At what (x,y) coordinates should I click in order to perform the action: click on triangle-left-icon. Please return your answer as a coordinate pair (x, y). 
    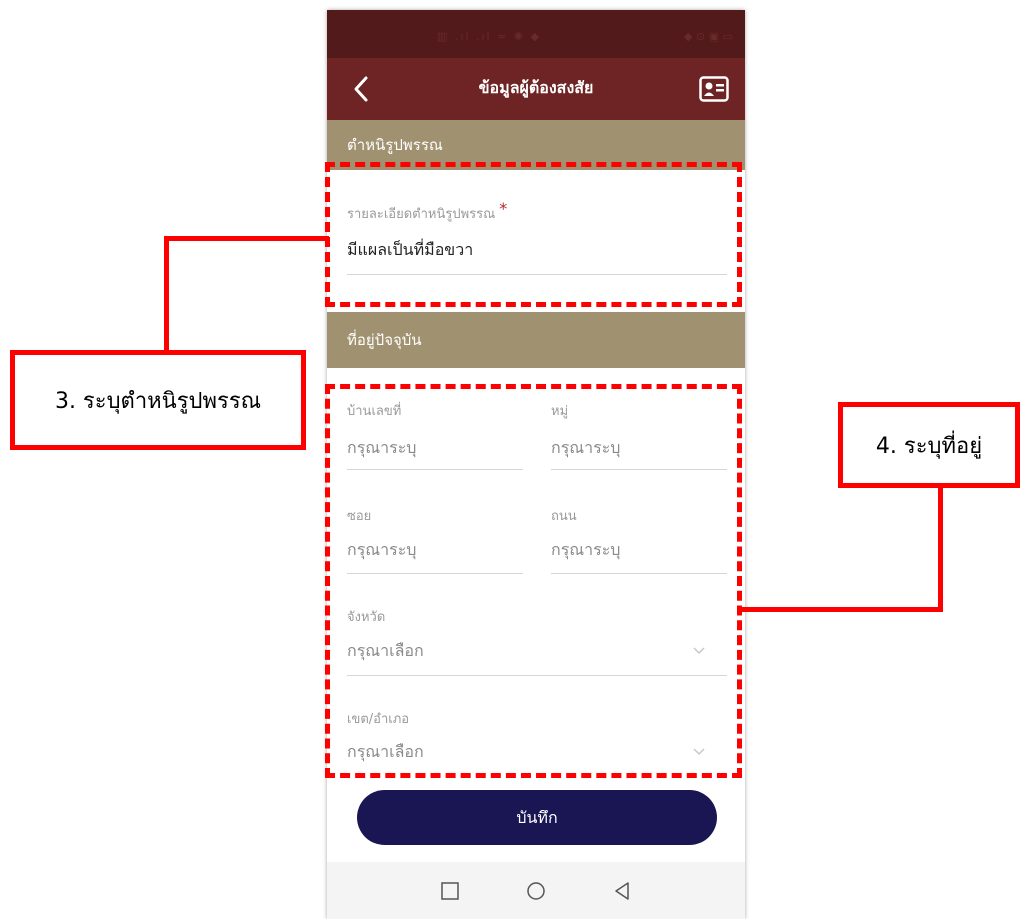
    Looking at the image, I should click on (622, 891).